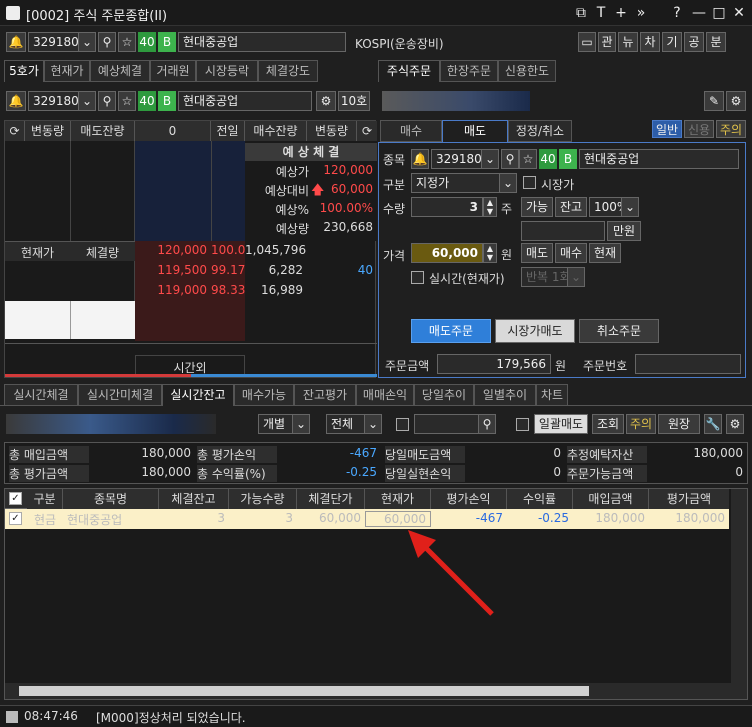  I want to click on tab-pnl: 매매손익, so click(385, 395).